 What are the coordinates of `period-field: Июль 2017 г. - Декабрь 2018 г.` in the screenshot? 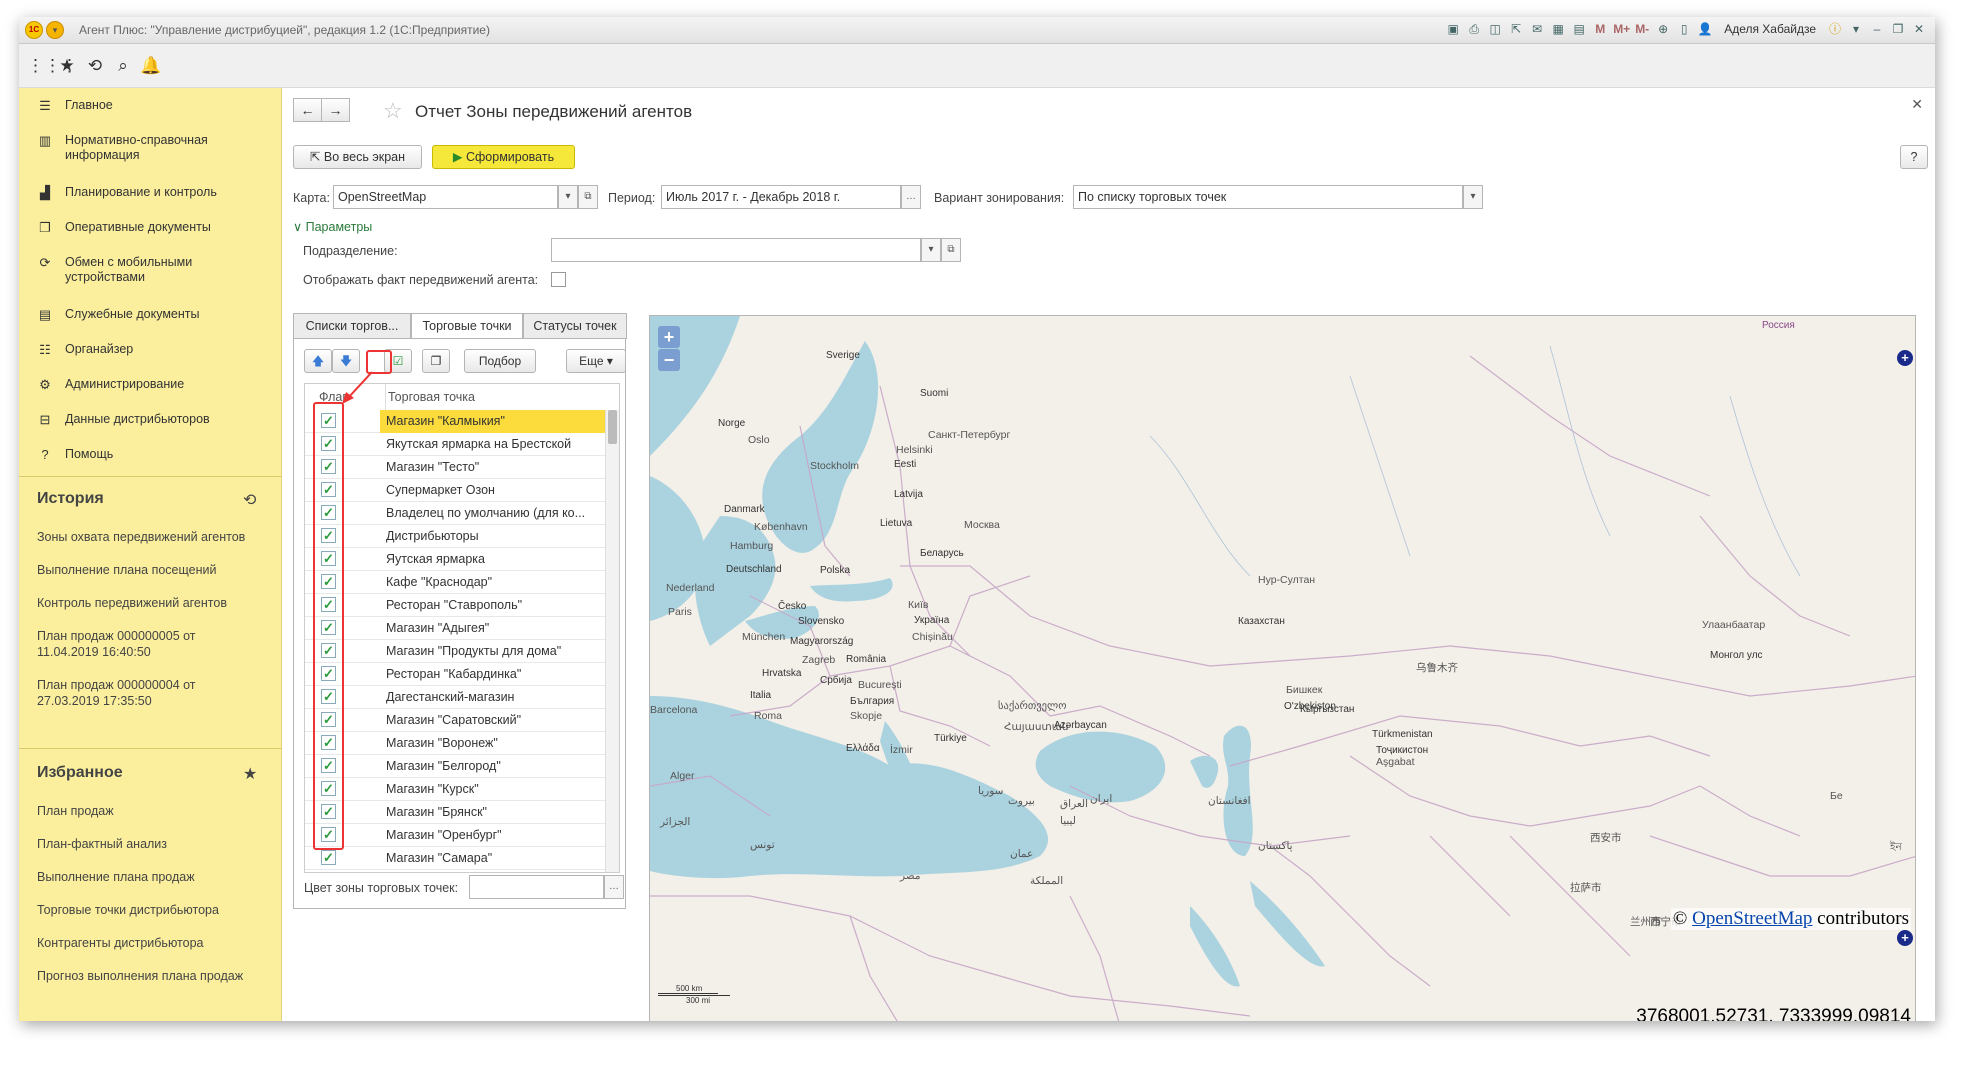 It's located at (781, 197).